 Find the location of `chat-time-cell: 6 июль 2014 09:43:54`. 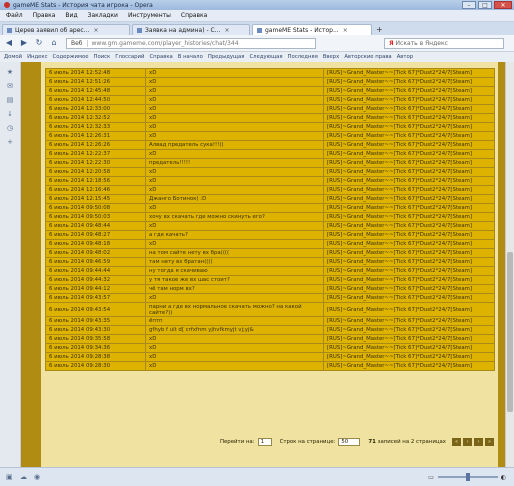

chat-time-cell: 6 июль 2014 09:43:54 is located at coordinates (95, 309).